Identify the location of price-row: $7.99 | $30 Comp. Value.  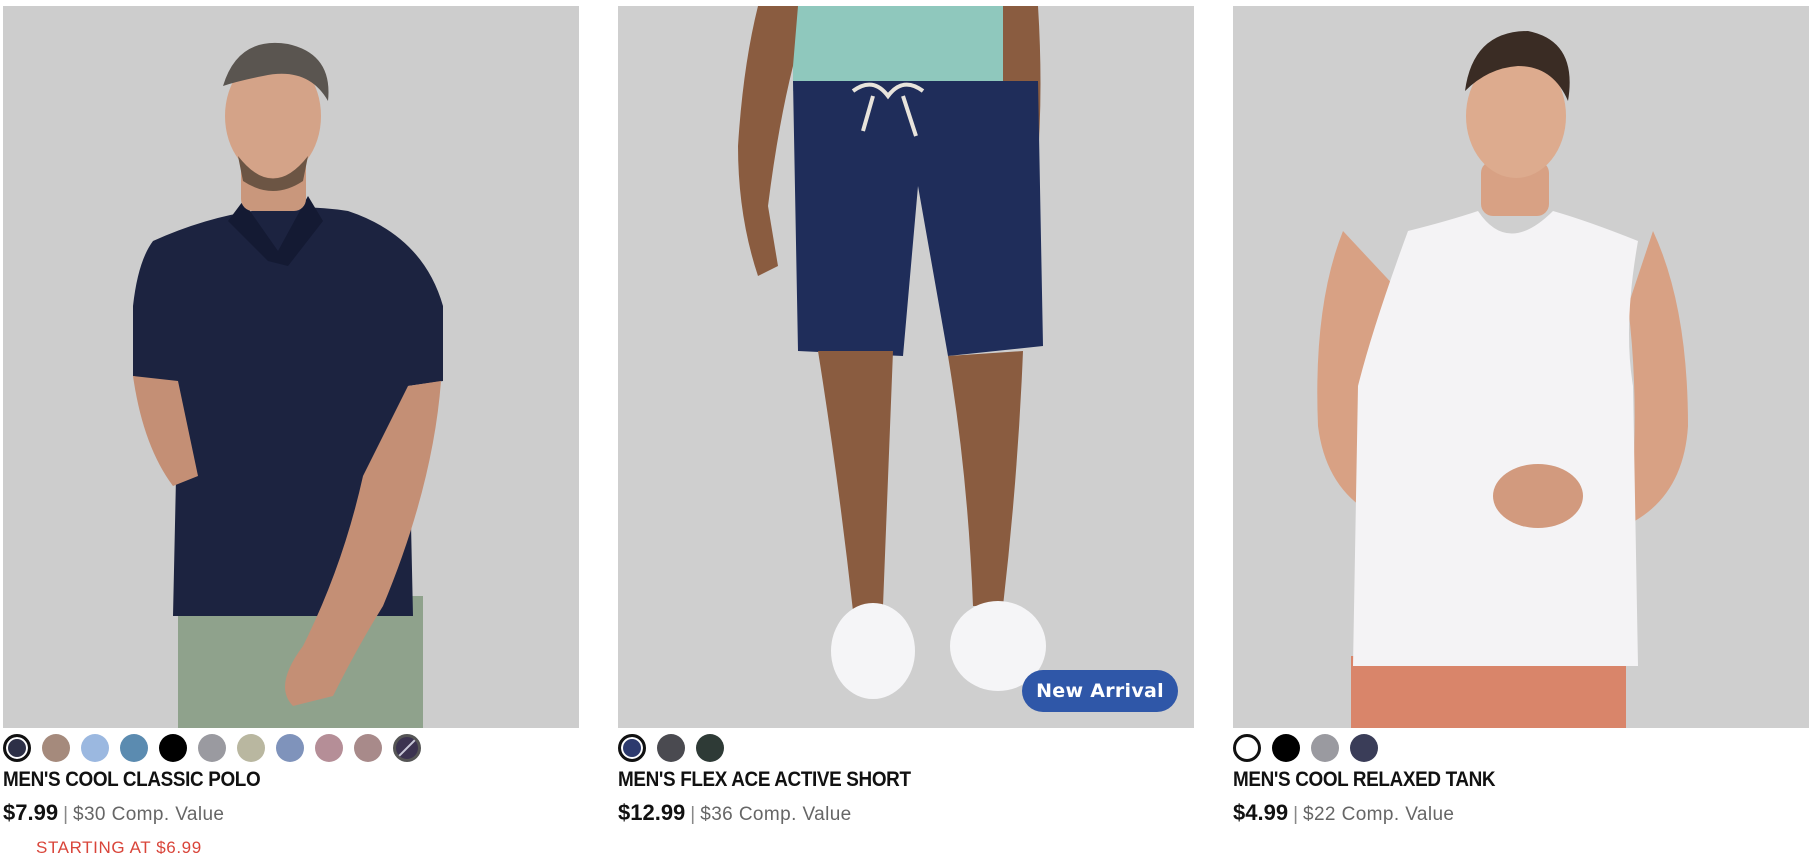
(113, 813).